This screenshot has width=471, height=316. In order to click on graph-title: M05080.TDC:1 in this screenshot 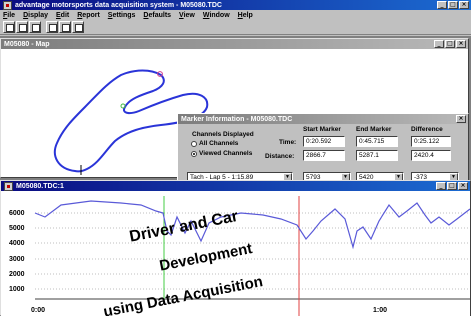, I will do `click(40, 186)`.